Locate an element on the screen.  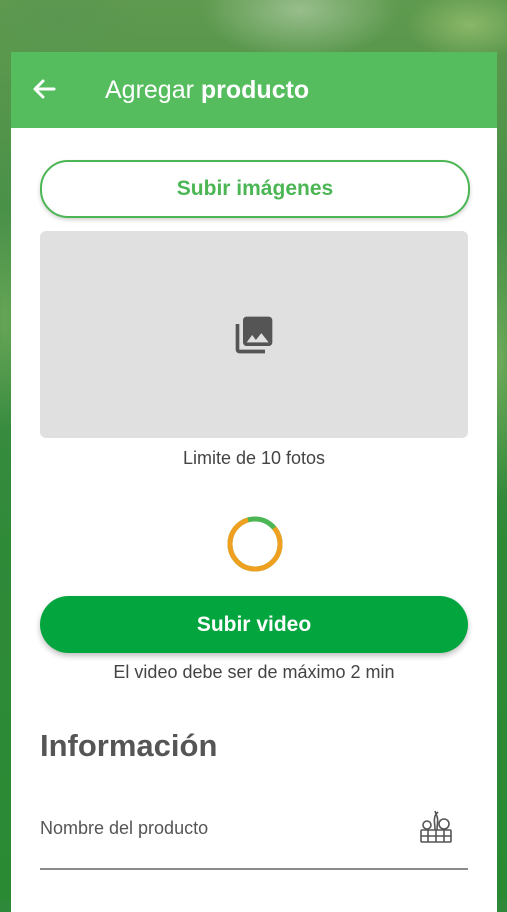
upload-video-button: Subir video is located at coordinates (254, 624).